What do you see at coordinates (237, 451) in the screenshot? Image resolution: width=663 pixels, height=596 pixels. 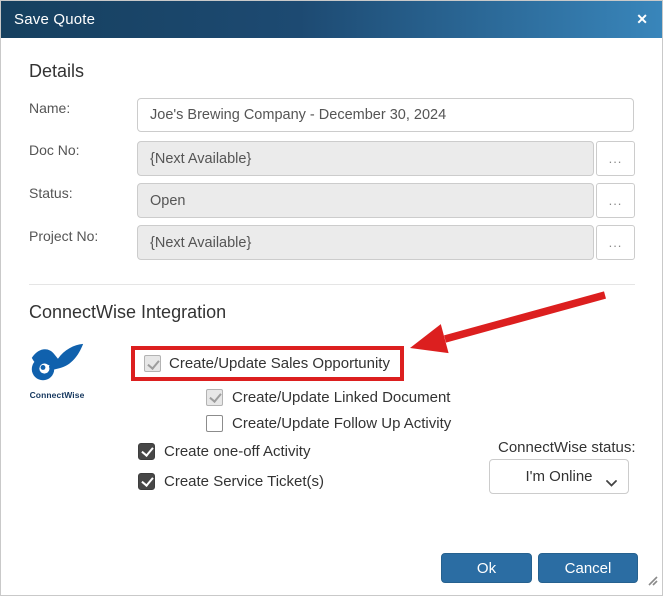 I see `checkbox-label: Create one-off Activity` at bounding box center [237, 451].